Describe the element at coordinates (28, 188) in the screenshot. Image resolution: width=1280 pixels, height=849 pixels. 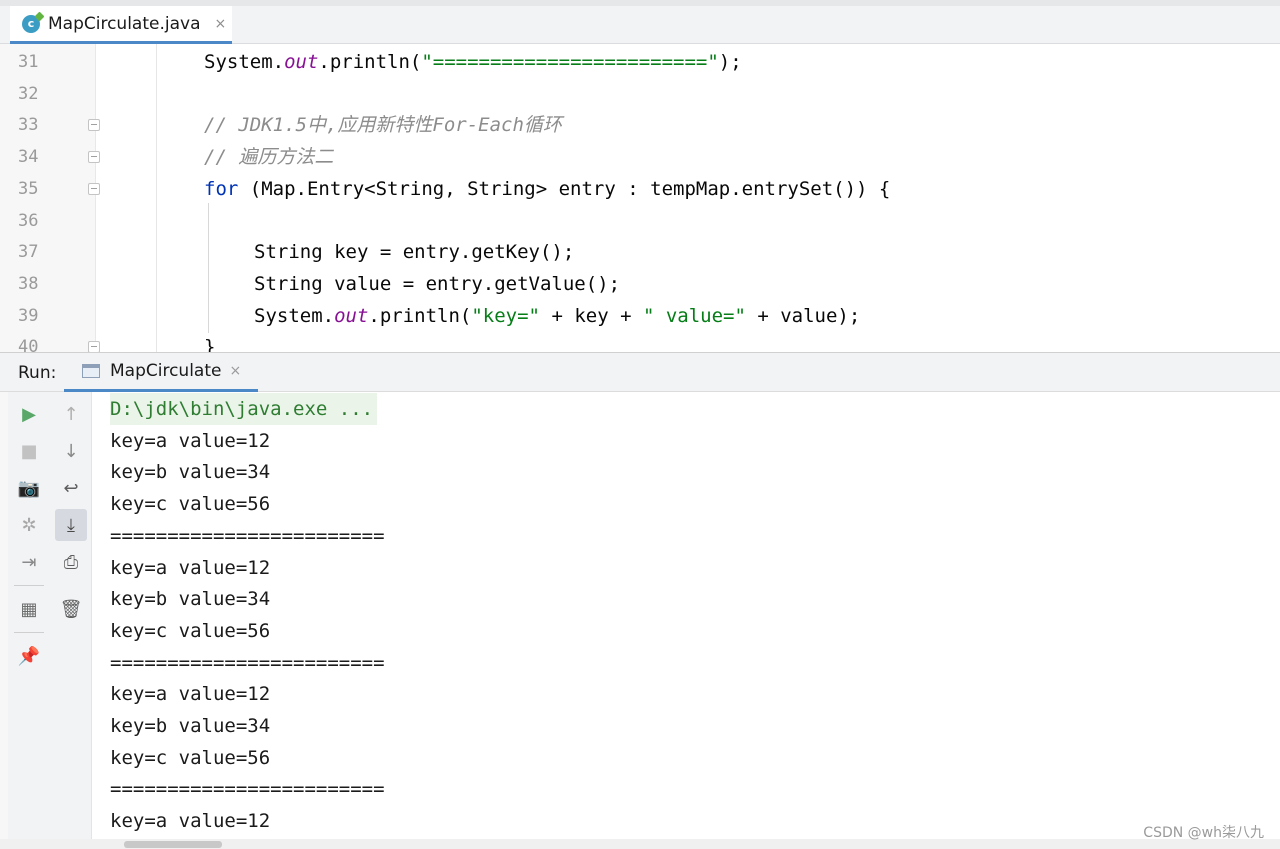
I see `line-number: 35` at that location.